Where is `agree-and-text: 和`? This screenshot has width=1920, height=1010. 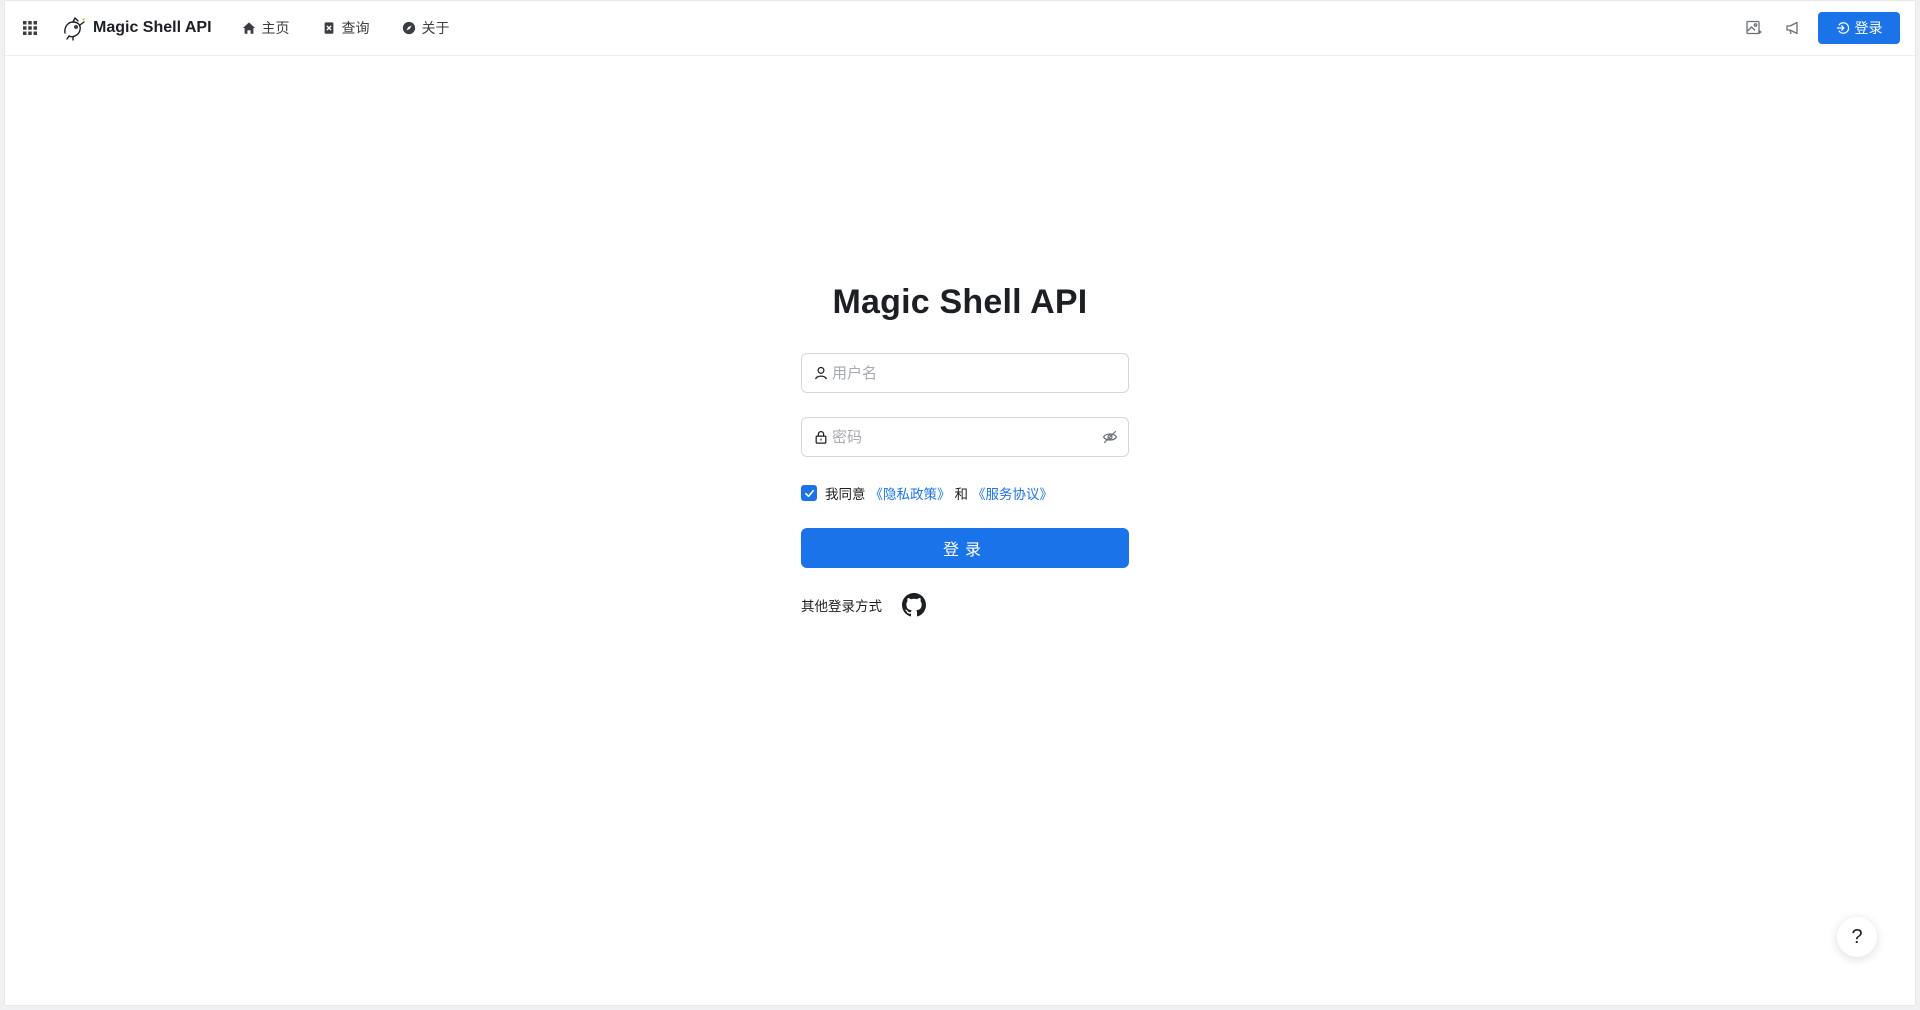
agree-and-text: 和 is located at coordinates (961, 495).